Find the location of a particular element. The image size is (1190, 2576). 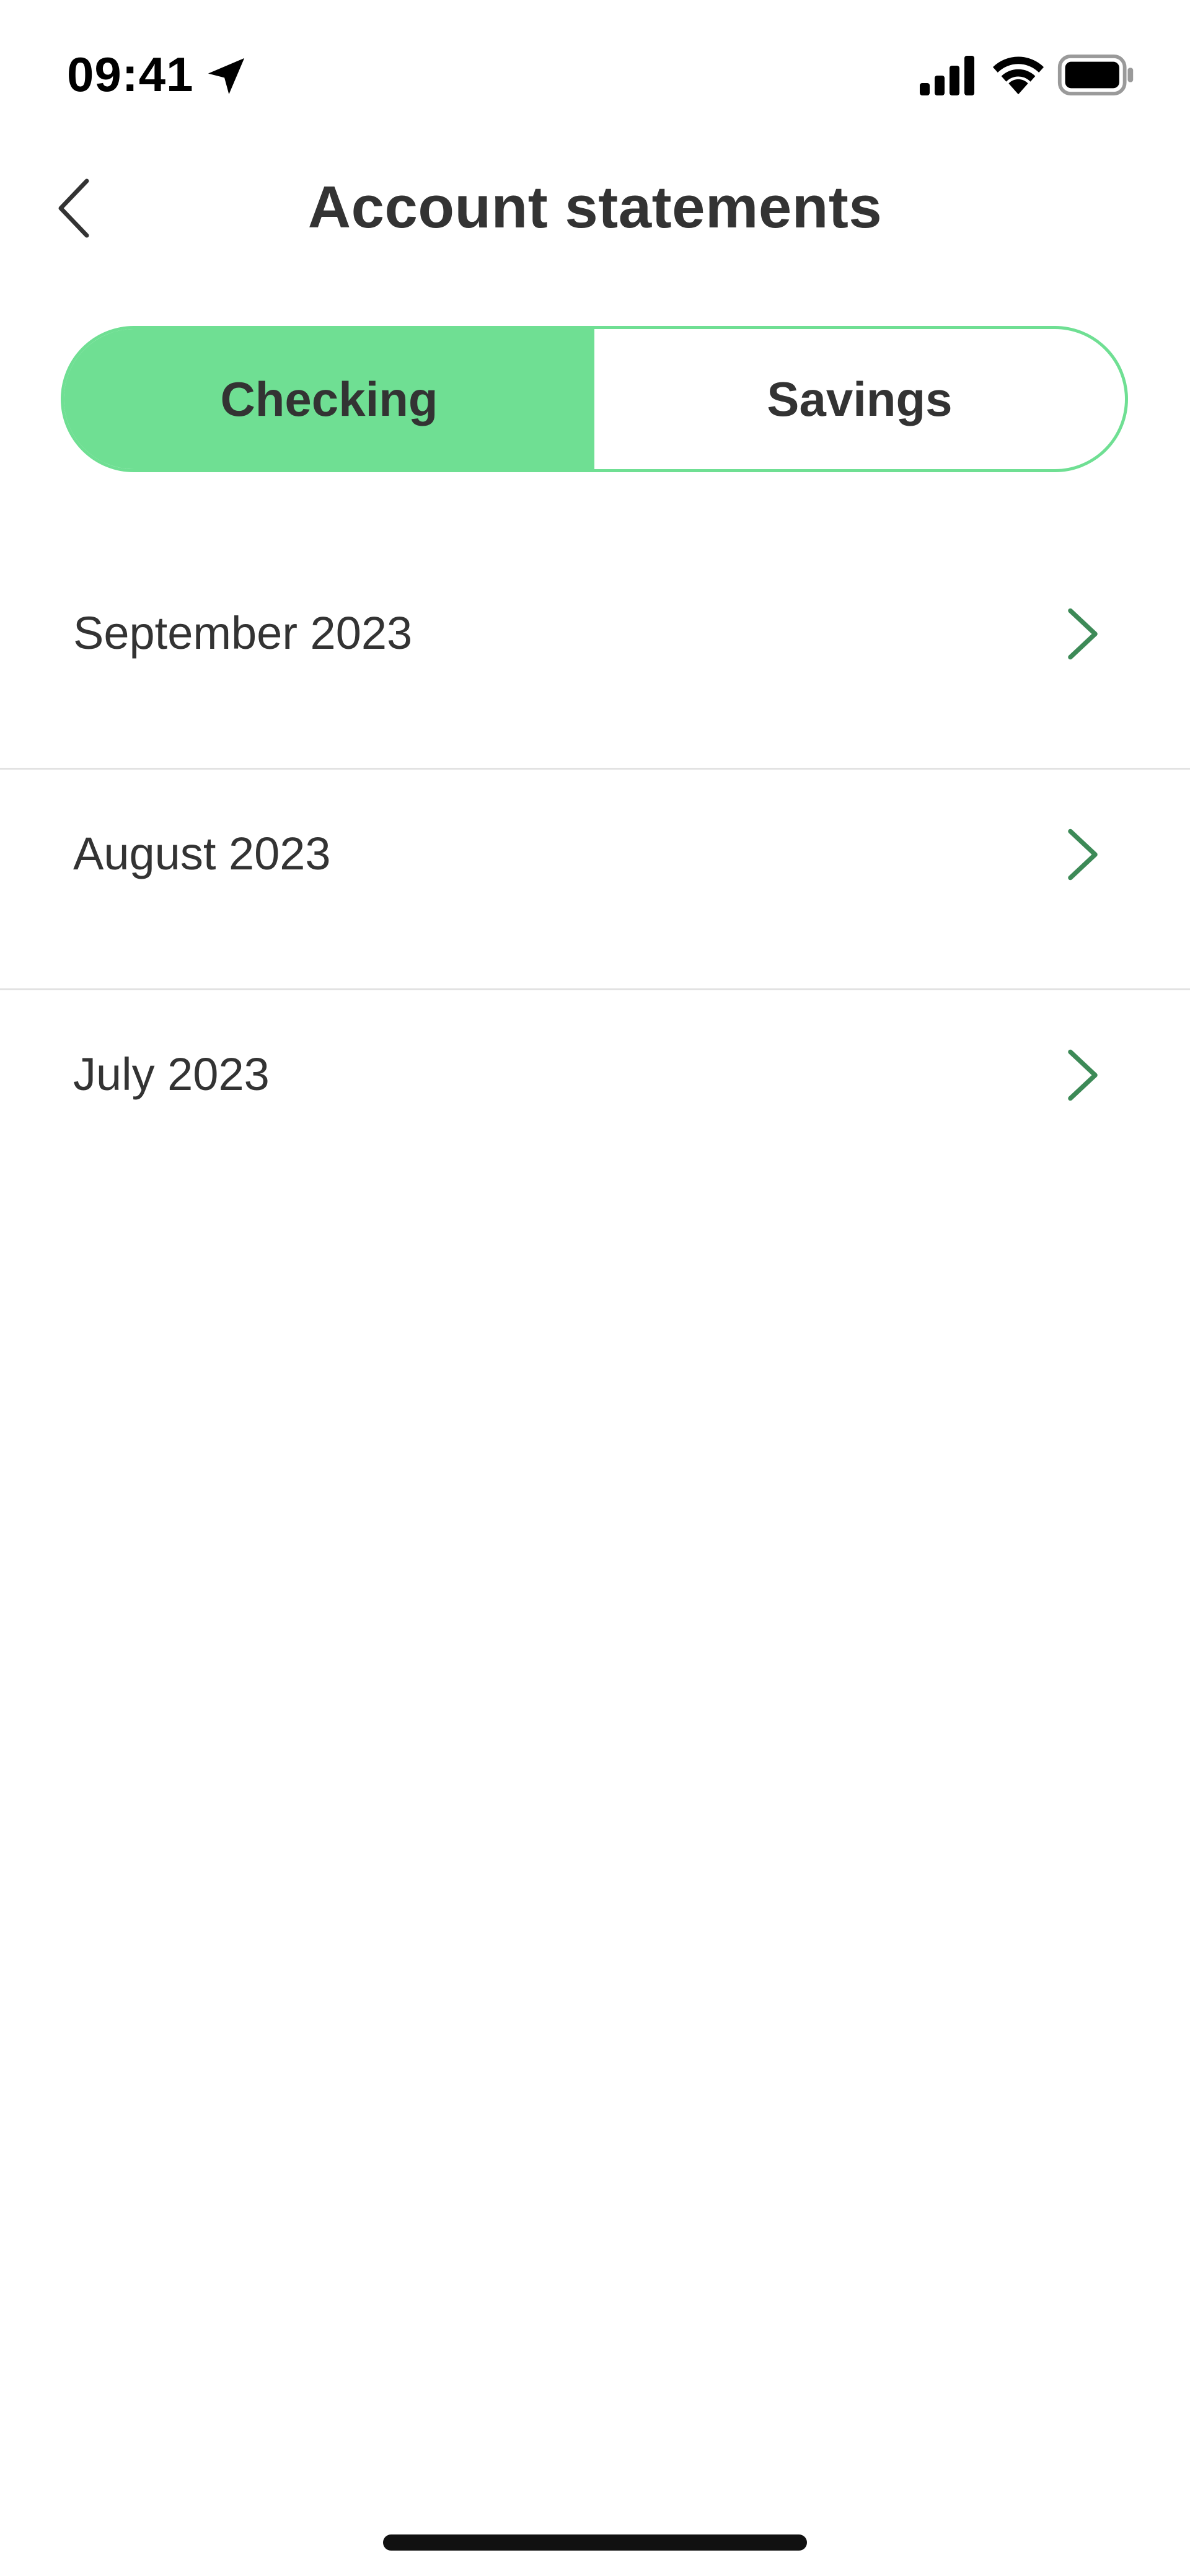

list-item-july-2023: July 2023 is located at coordinates (595, 1100).